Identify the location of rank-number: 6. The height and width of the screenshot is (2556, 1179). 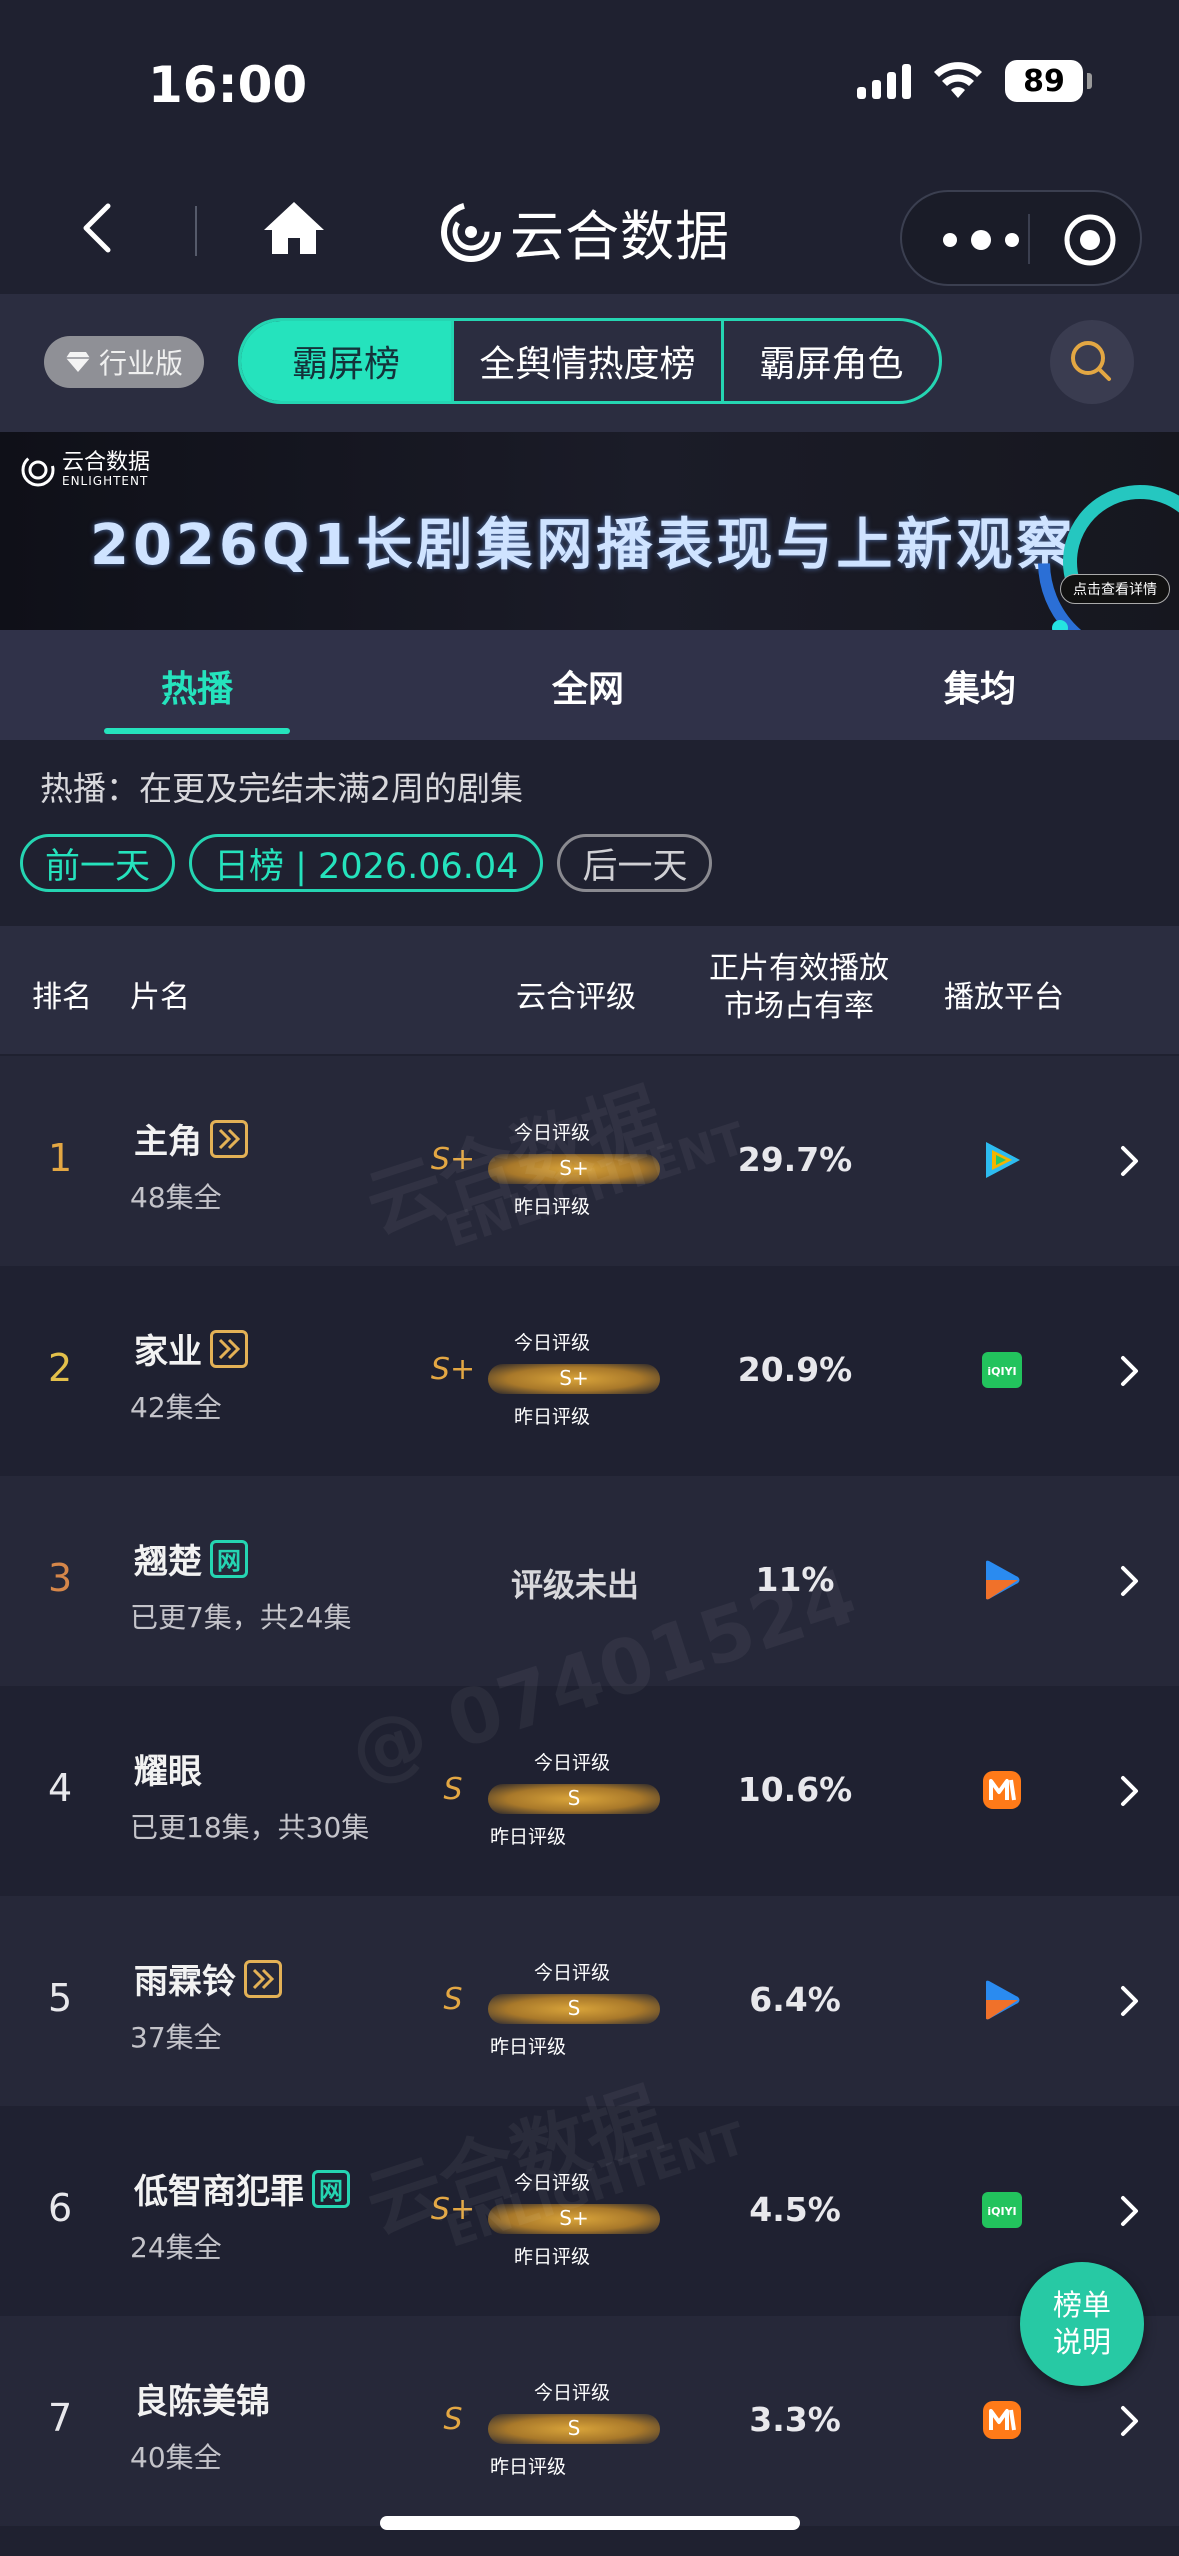
(60, 2208).